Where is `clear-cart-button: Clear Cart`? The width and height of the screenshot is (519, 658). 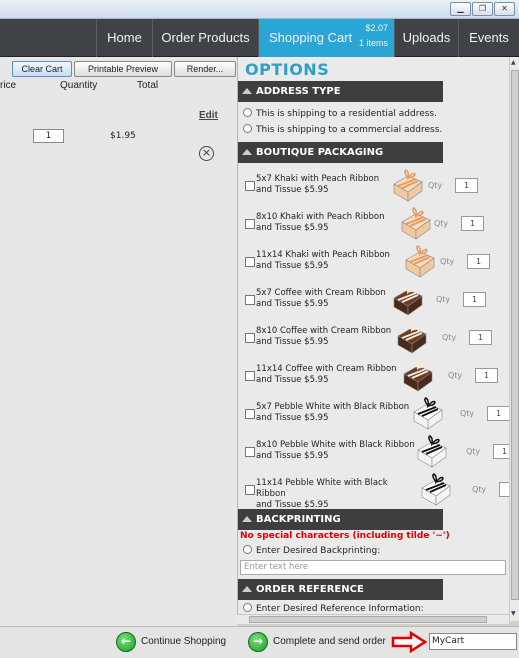 clear-cart-button: Clear Cart is located at coordinates (42, 69).